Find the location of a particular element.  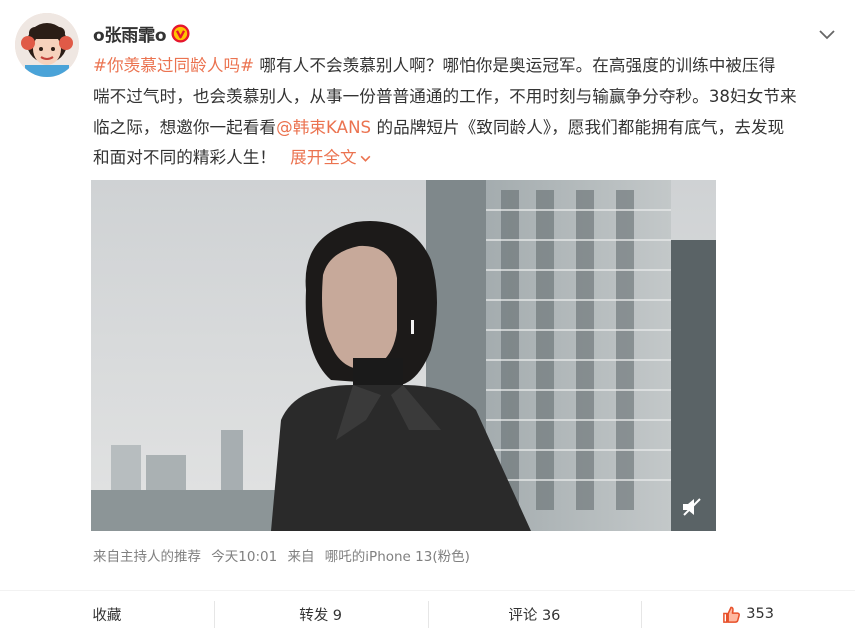

avatar is located at coordinates (47, 45).